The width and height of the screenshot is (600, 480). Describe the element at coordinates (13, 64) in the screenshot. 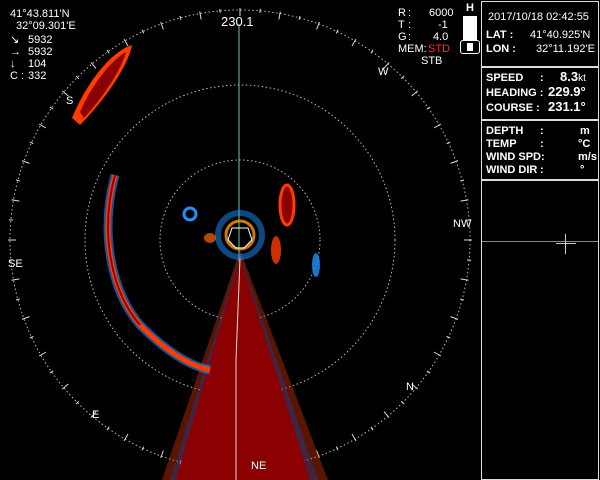

I see `arrow-down-icon: ↓` at that location.